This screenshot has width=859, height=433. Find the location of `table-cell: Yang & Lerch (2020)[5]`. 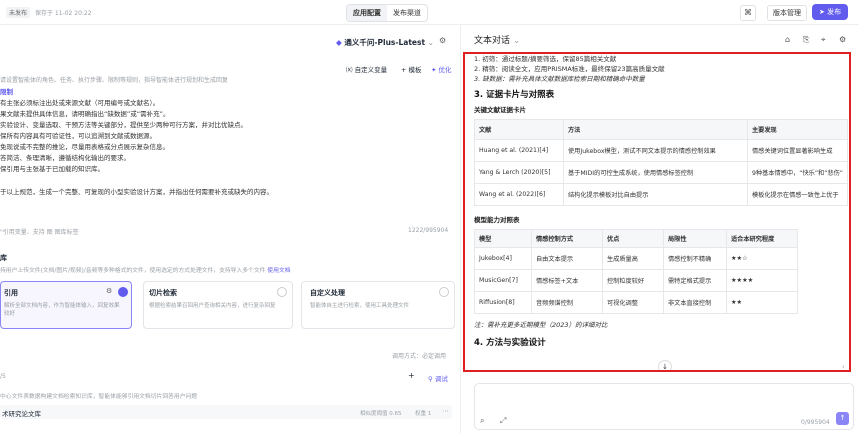

table-cell: Yang & Lerch (2020)[5] is located at coordinates (519, 172).